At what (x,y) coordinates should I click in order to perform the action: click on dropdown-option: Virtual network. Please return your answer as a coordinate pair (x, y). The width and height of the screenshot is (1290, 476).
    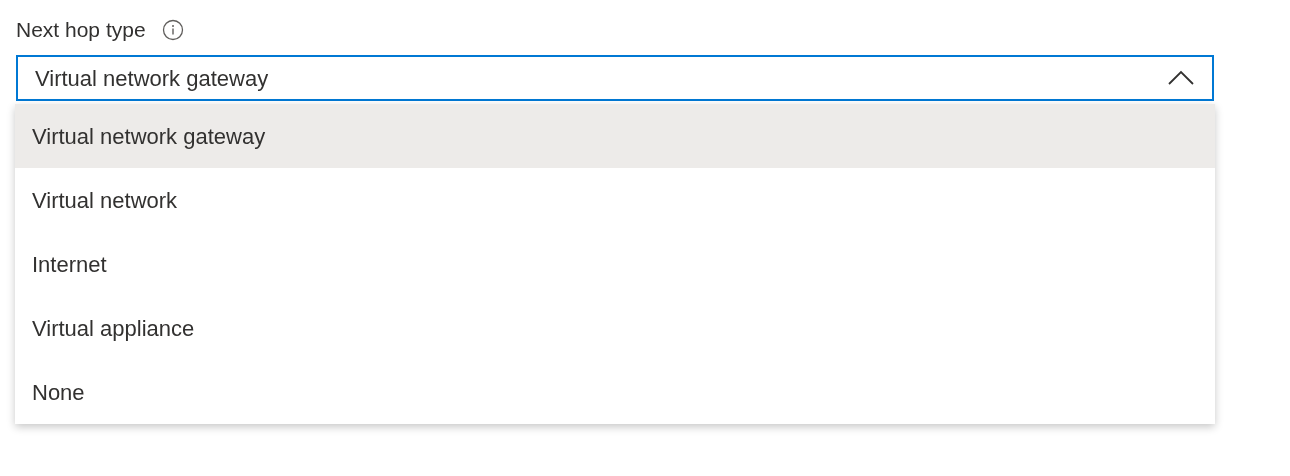
    Looking at the image, I should click on (615, 200).